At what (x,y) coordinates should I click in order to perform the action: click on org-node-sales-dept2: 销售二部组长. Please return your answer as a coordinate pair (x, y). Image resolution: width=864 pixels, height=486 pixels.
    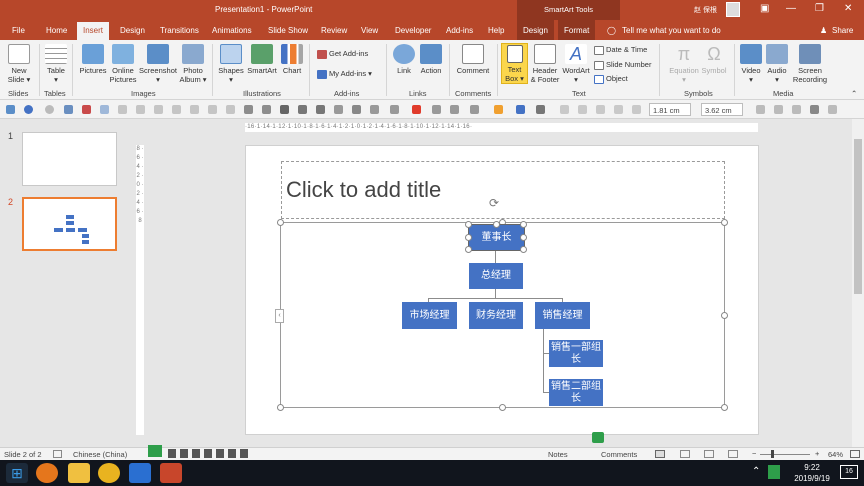
    Looking at the image, I should click on (576, 392).